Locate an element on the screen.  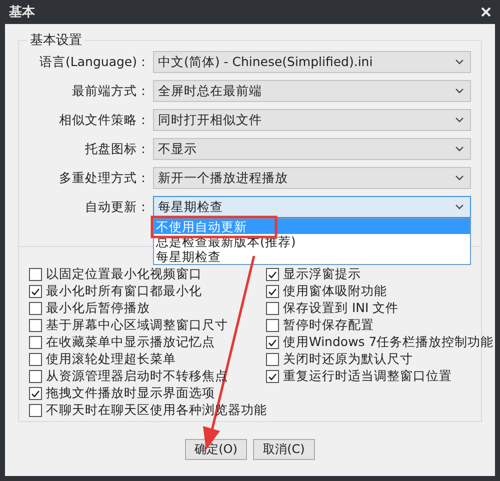
checkbox-label: 重复运行时适当调整窗口位置 is located at coordinates (367, 376).